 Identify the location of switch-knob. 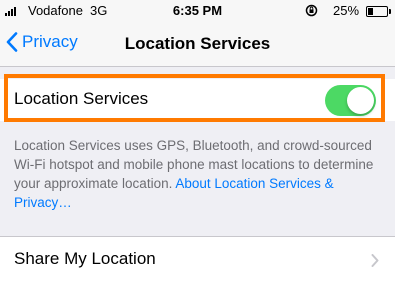
(360, 100).